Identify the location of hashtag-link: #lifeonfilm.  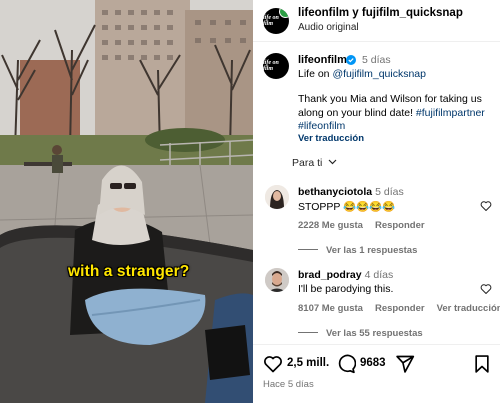
(321, 126).